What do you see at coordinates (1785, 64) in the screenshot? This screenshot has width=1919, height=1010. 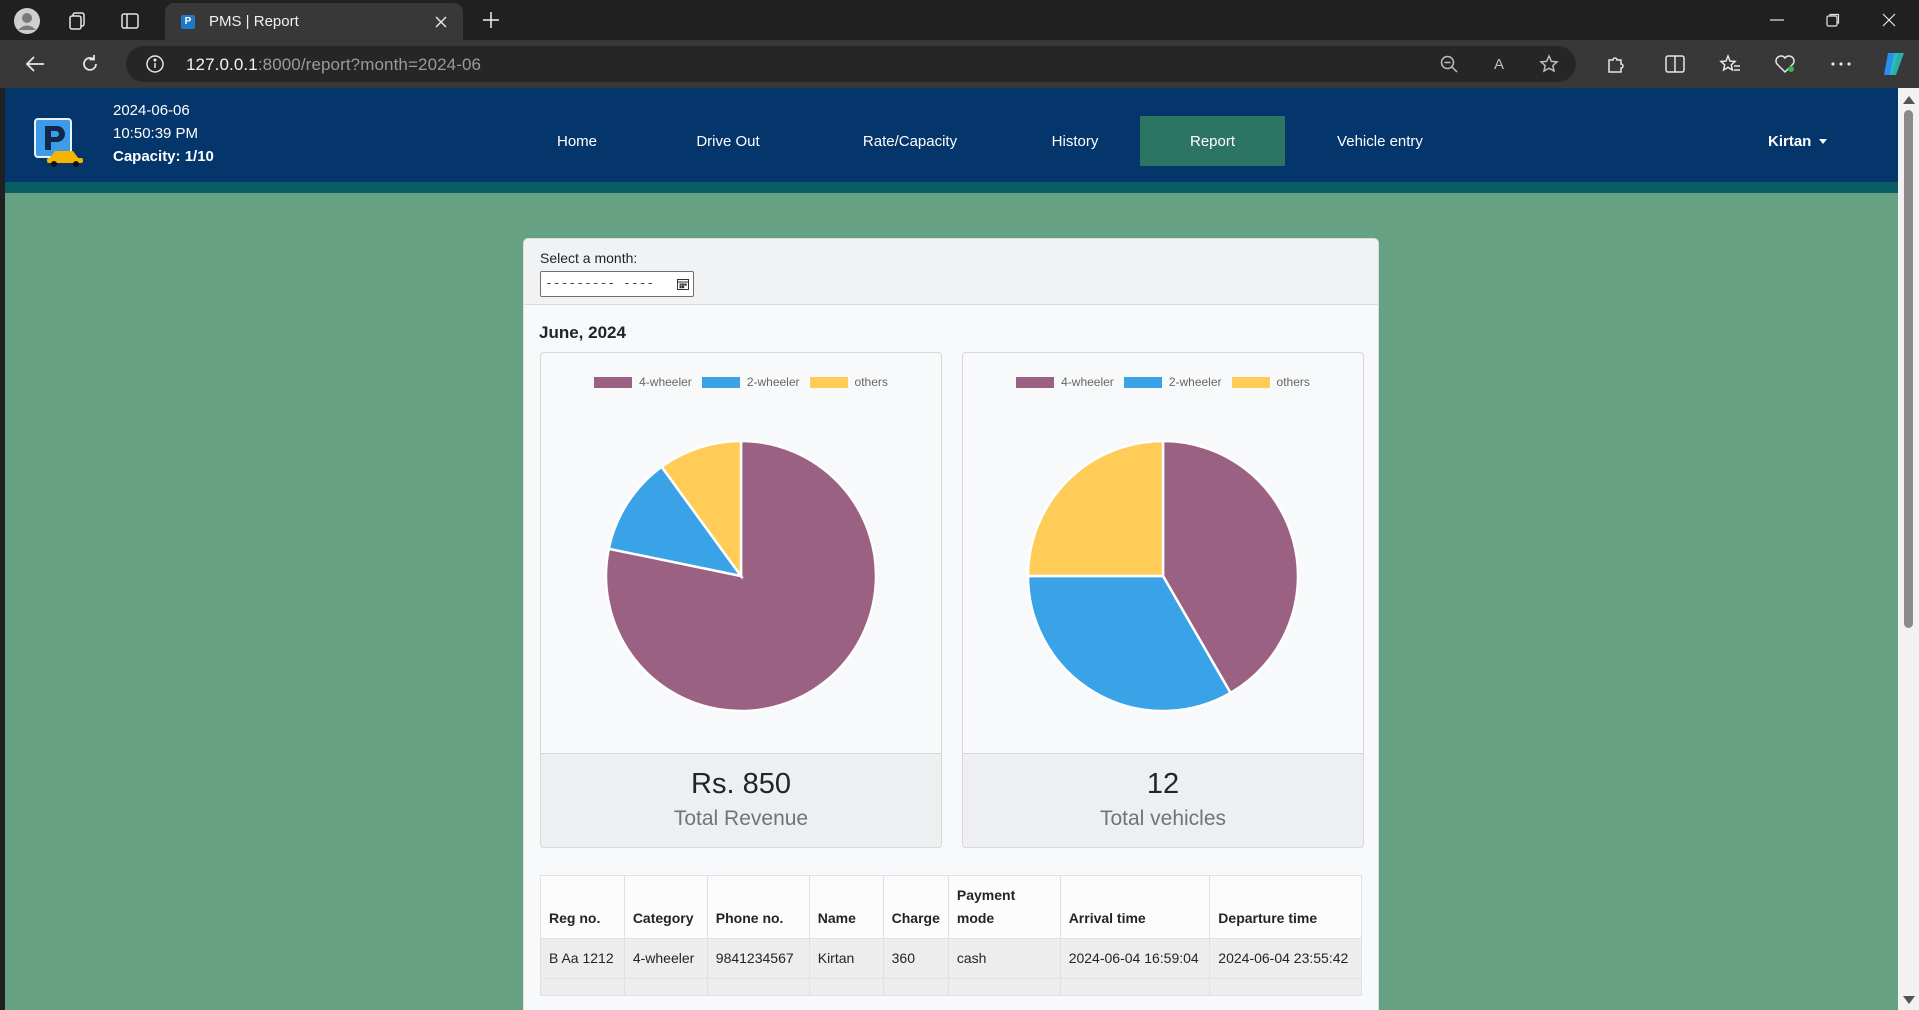 I see `browser-essentials-icon` at bounding box center [1785, 64].